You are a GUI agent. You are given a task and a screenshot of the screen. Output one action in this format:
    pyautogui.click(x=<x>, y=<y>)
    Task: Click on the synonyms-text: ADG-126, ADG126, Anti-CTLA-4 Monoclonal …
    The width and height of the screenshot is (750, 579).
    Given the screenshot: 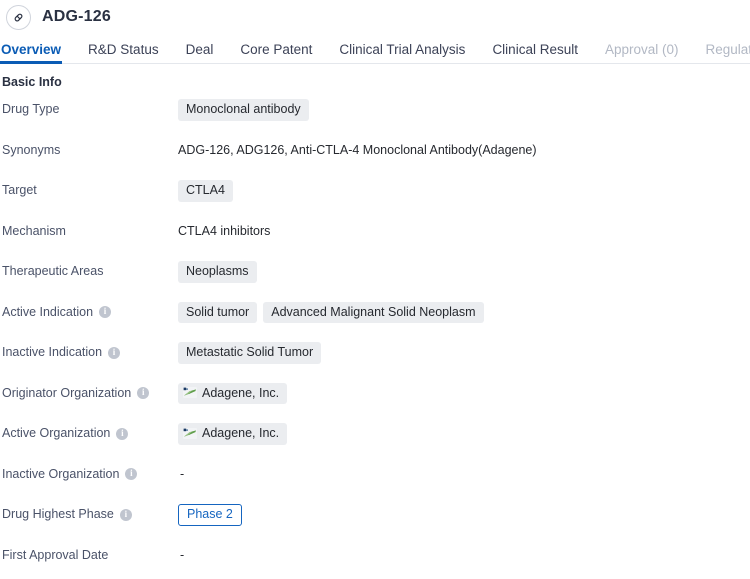 What is the action you would take?
    pyautogui.click(x=357, y=150)
    